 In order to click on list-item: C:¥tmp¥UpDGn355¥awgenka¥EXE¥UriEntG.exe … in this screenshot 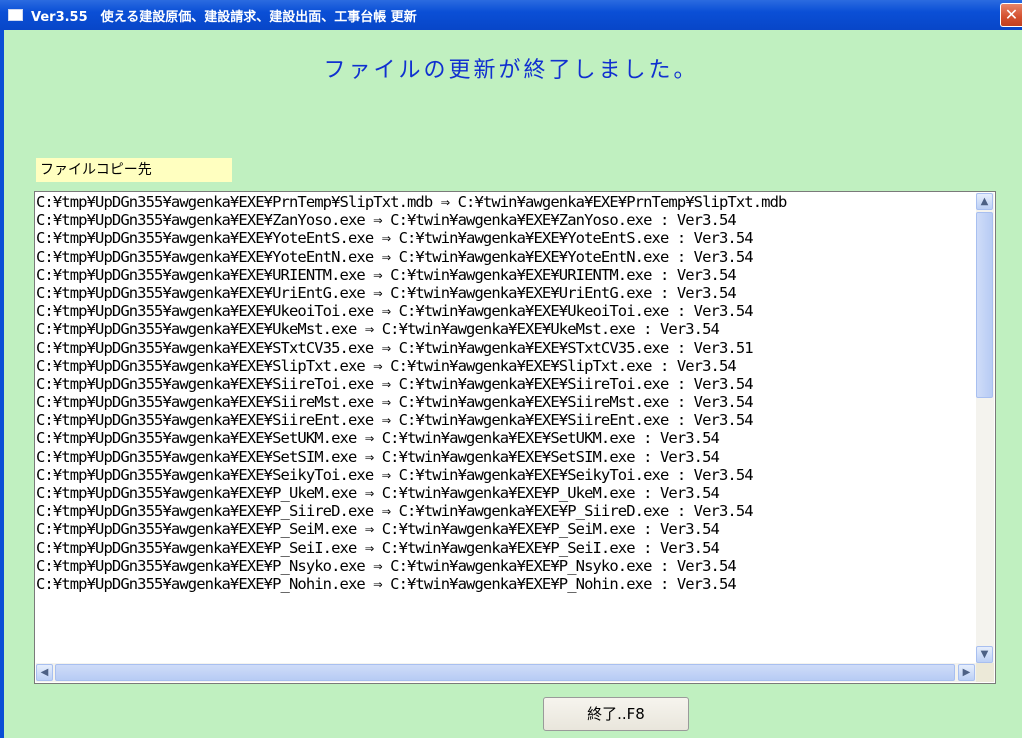, I will do `click(506, 293)`.